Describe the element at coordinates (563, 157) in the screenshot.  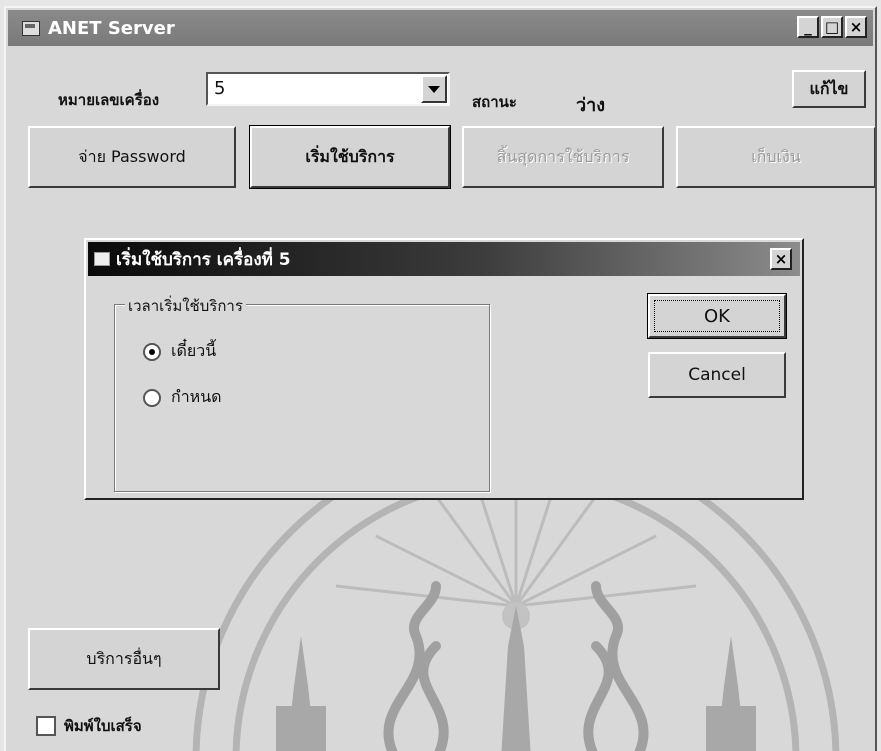
I see `end-service-button: สิ้นสุดการใช้บริการ` at that location.